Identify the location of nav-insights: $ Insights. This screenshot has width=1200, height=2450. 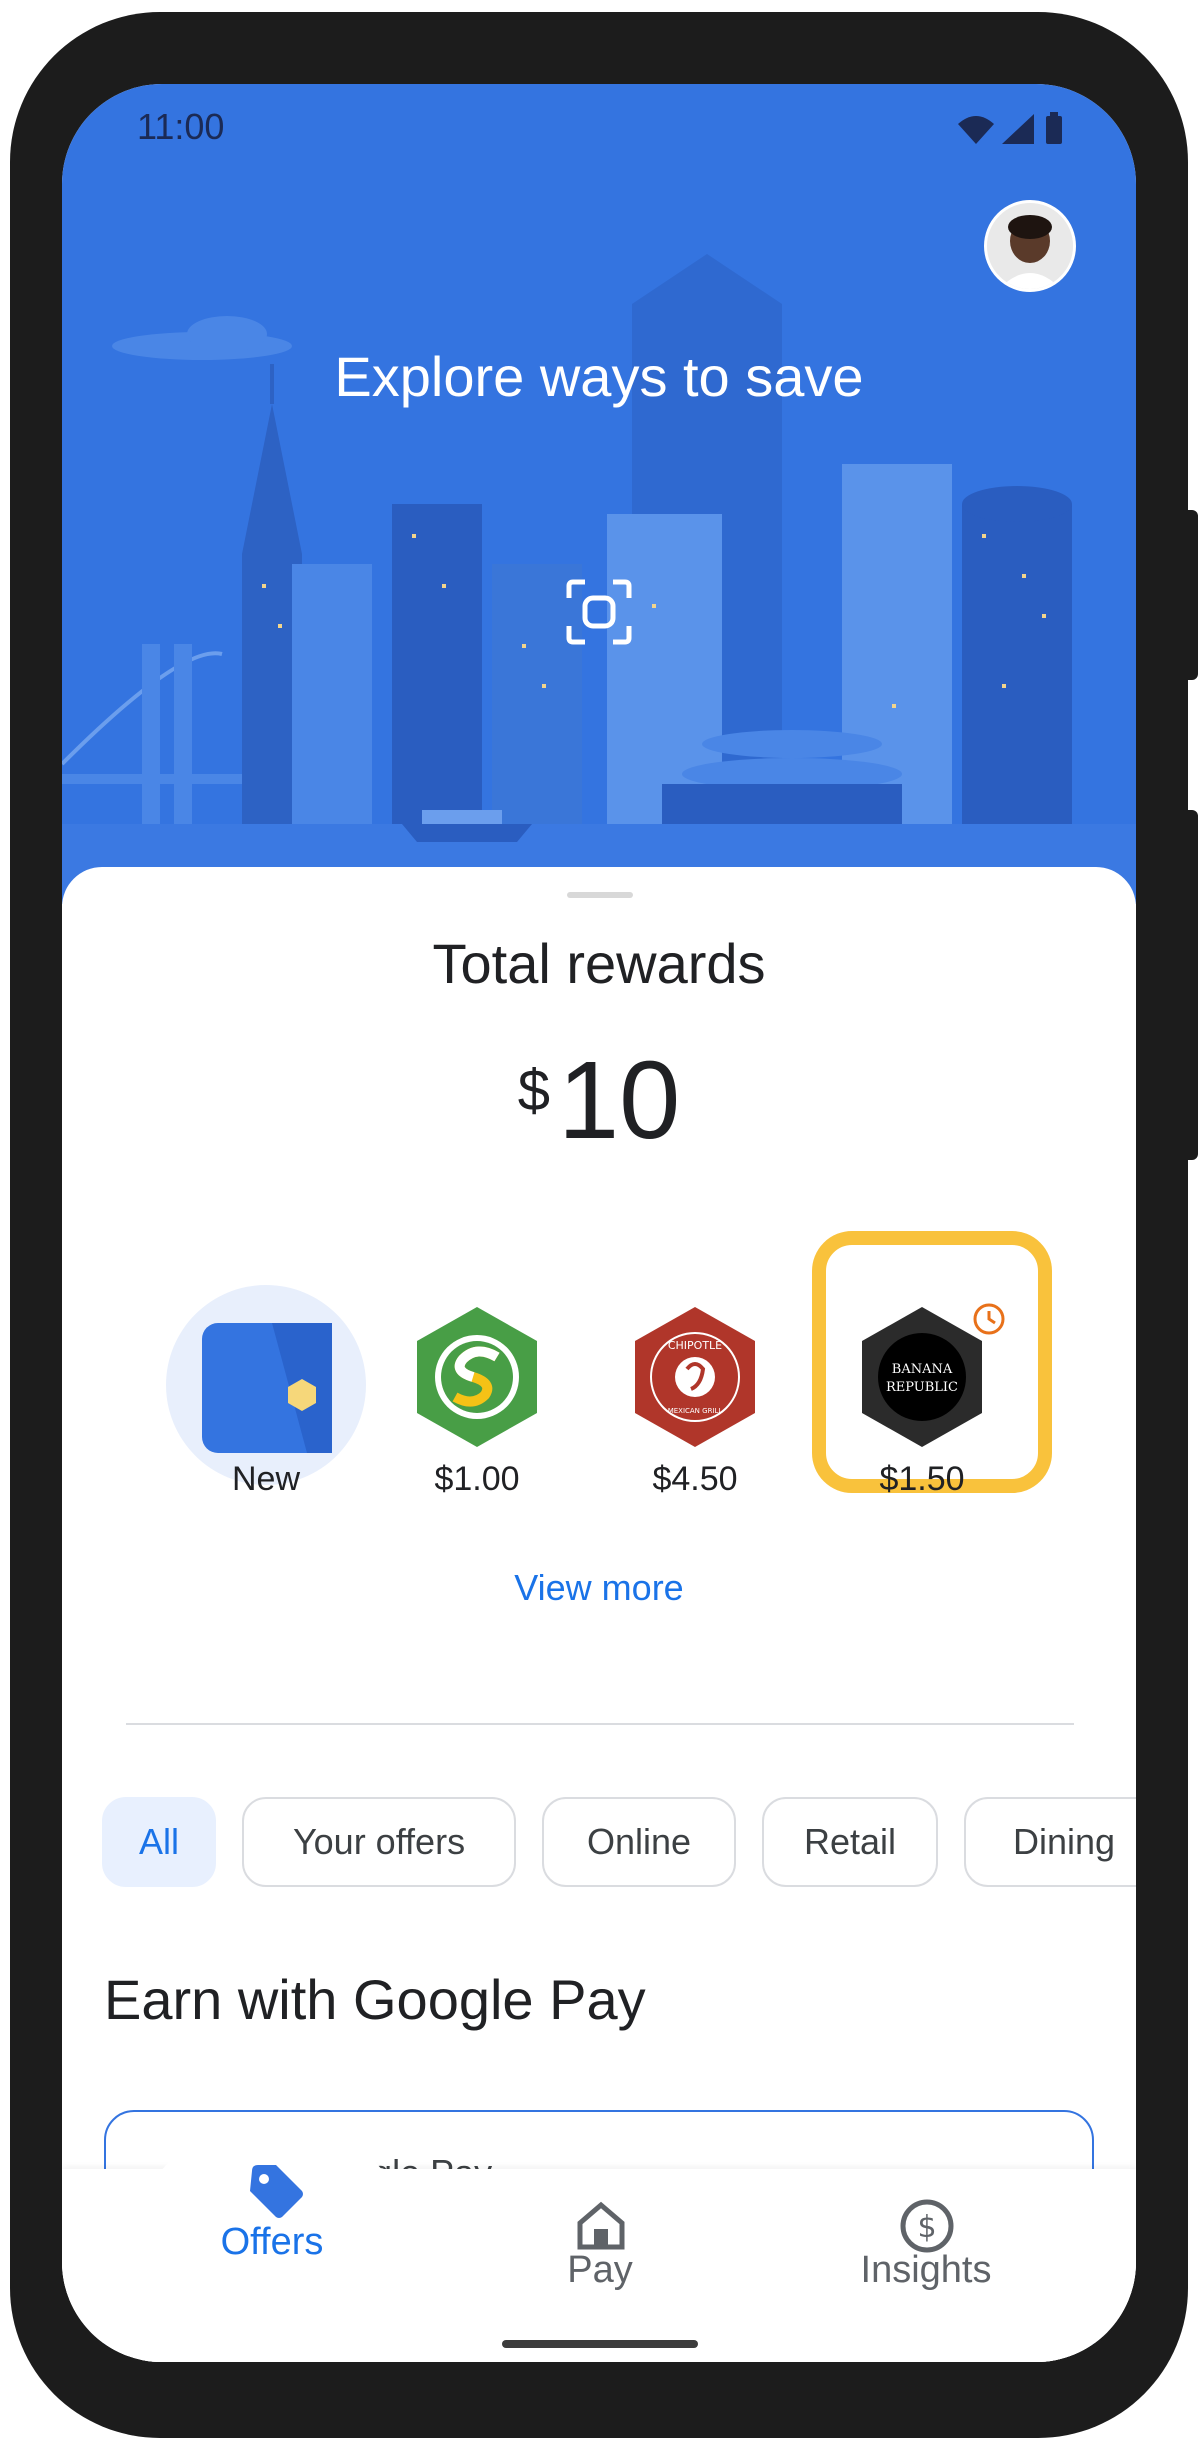
(926, 2254).